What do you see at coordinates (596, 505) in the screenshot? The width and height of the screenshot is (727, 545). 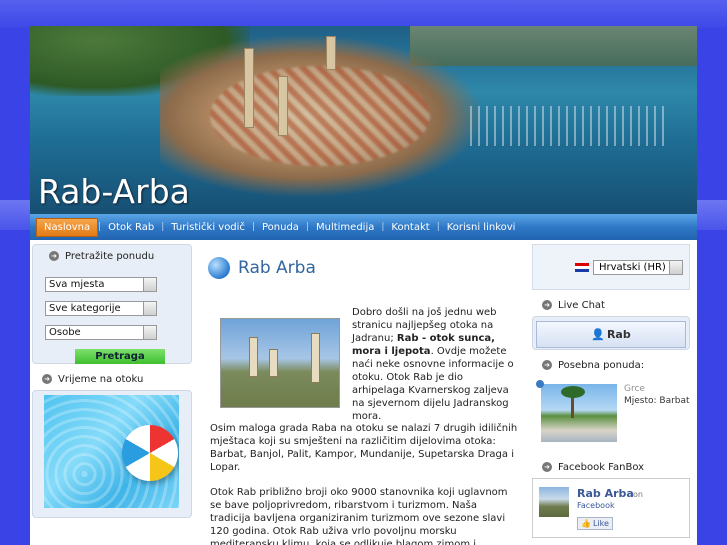 I see `fanbox-network-link: Facebook` at bounding box center [596, 505].